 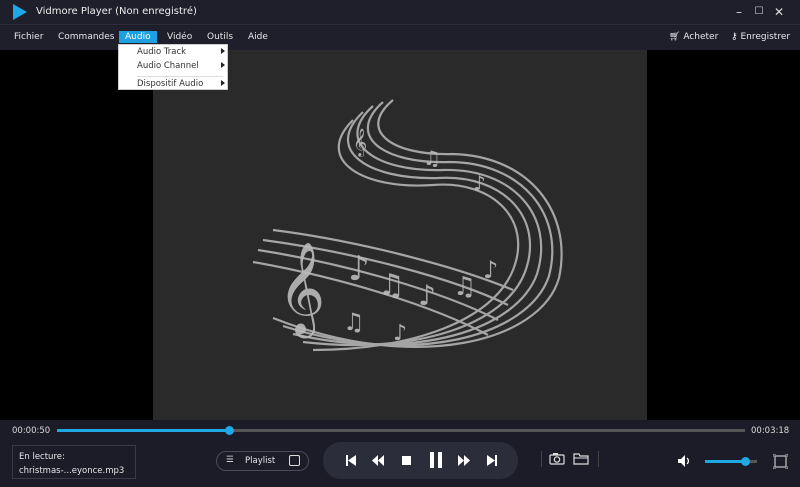 What do you see at coordinates (31, 431) in the screenshot?
I see `current-time: 00:00:50` at bounding box center [31, 431].